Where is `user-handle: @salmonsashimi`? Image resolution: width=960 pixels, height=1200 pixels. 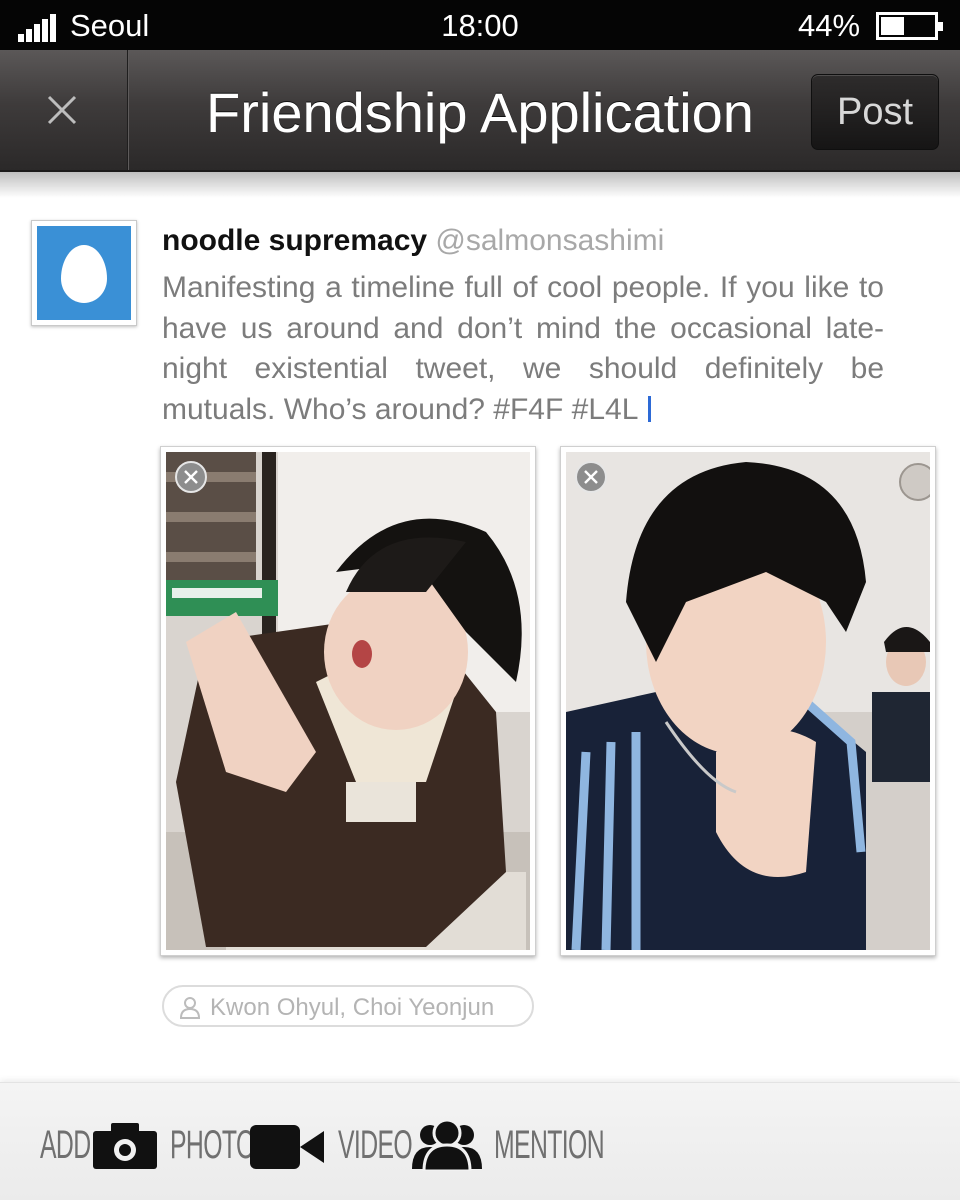 user-handle: @salmonsashimi is located at coordinates (550, 240).